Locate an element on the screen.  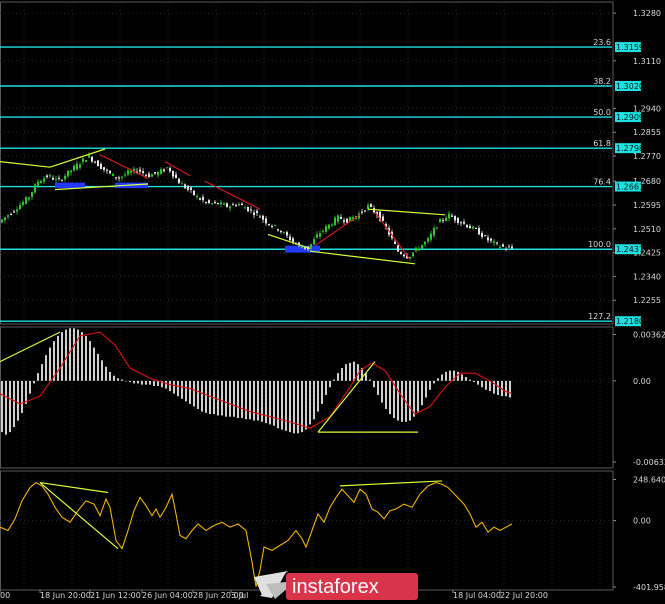
fib-price-label: 1.3159 is located at coordinates (630, 47).